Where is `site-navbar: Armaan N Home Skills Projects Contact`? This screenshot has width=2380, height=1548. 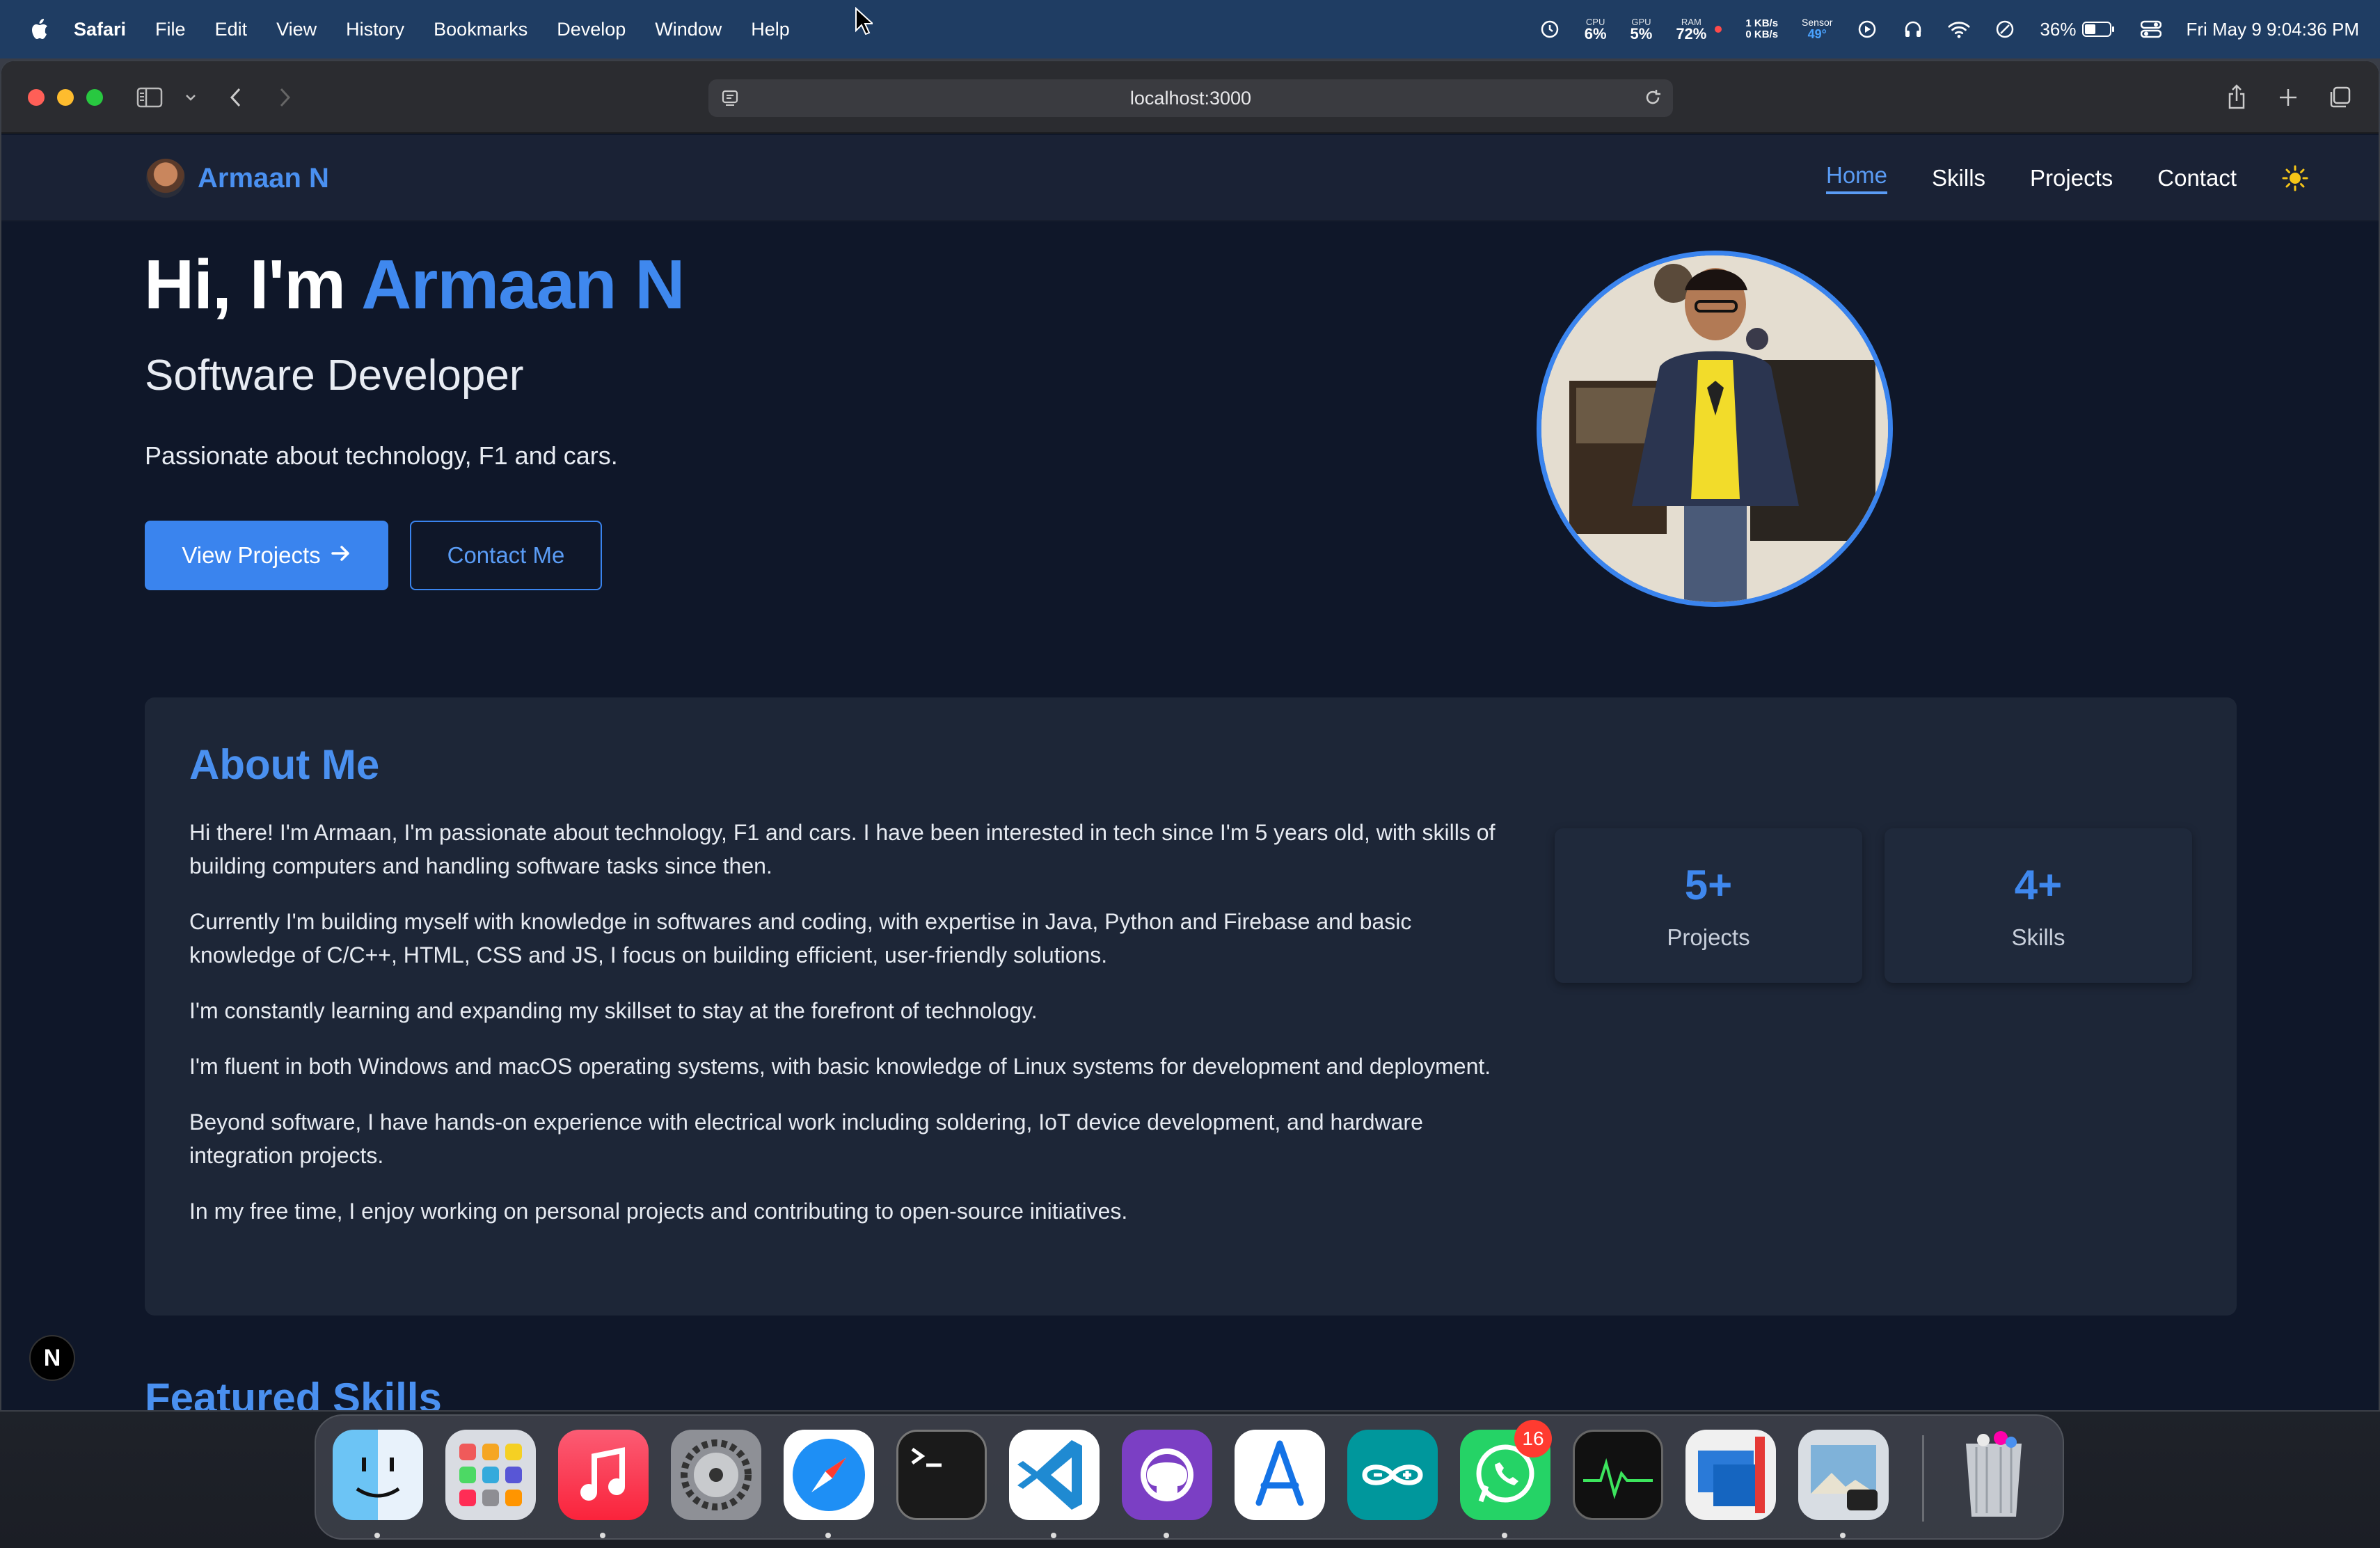
site-navbar: Armaan N Home Skills Projects Contact is located at coordinates (1190, 178).